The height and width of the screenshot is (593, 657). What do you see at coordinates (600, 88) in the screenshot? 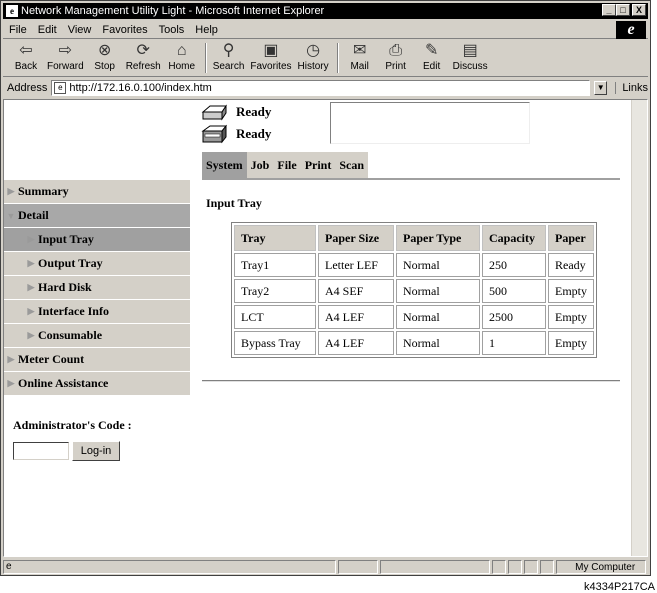
I see `address-dropdown-button: ▼` at bounding box center [600, 88].